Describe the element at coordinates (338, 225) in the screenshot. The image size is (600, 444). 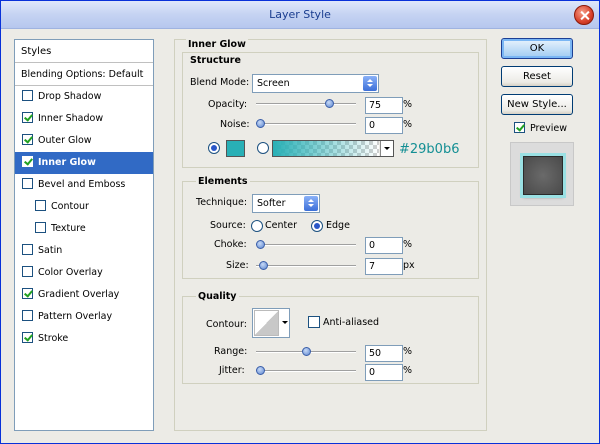
I see `source-edge-label: Edge` at that location.